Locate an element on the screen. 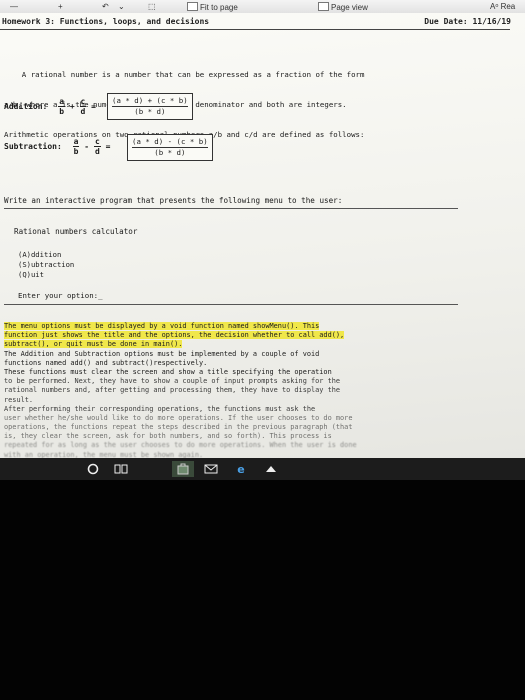 The height and width of the screenshot is (700, 525). fit-to-page-icon is located at coordinates (192, 6).